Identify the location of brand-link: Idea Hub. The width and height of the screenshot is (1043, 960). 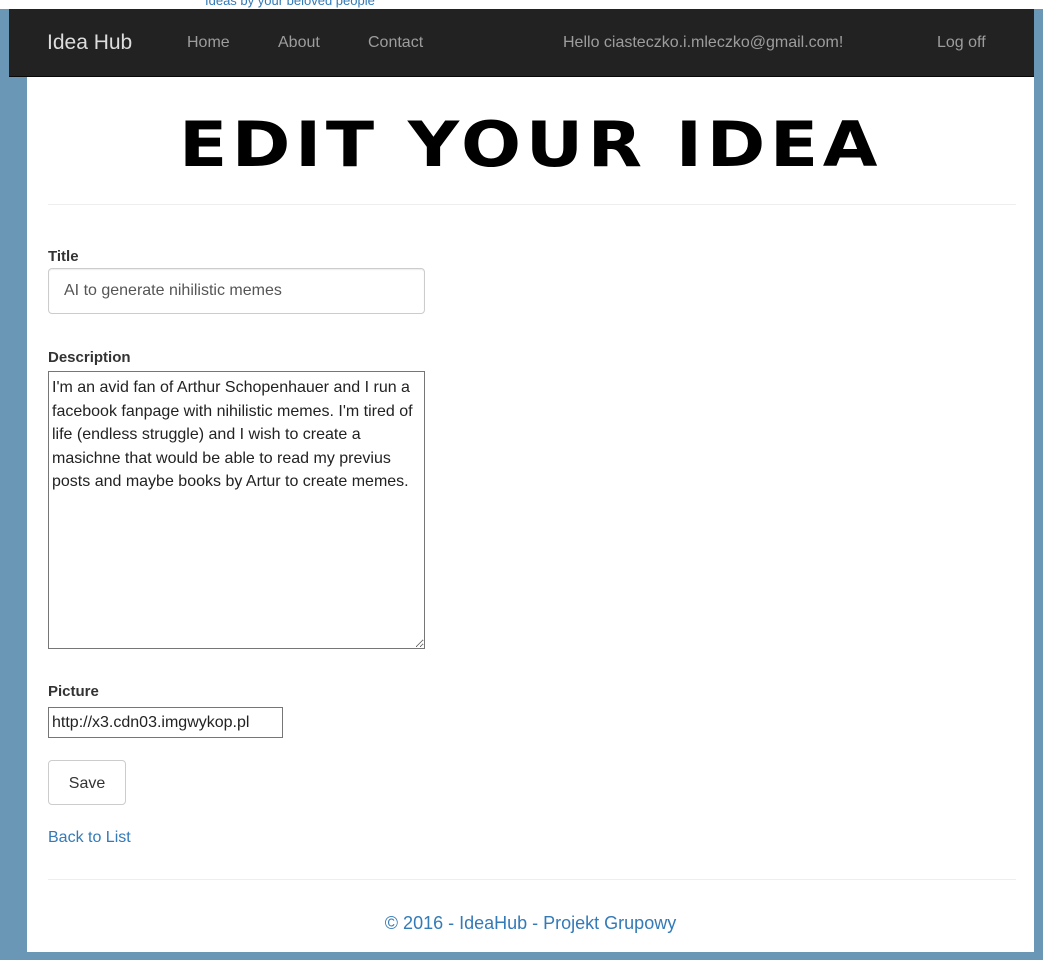
(89, 43).